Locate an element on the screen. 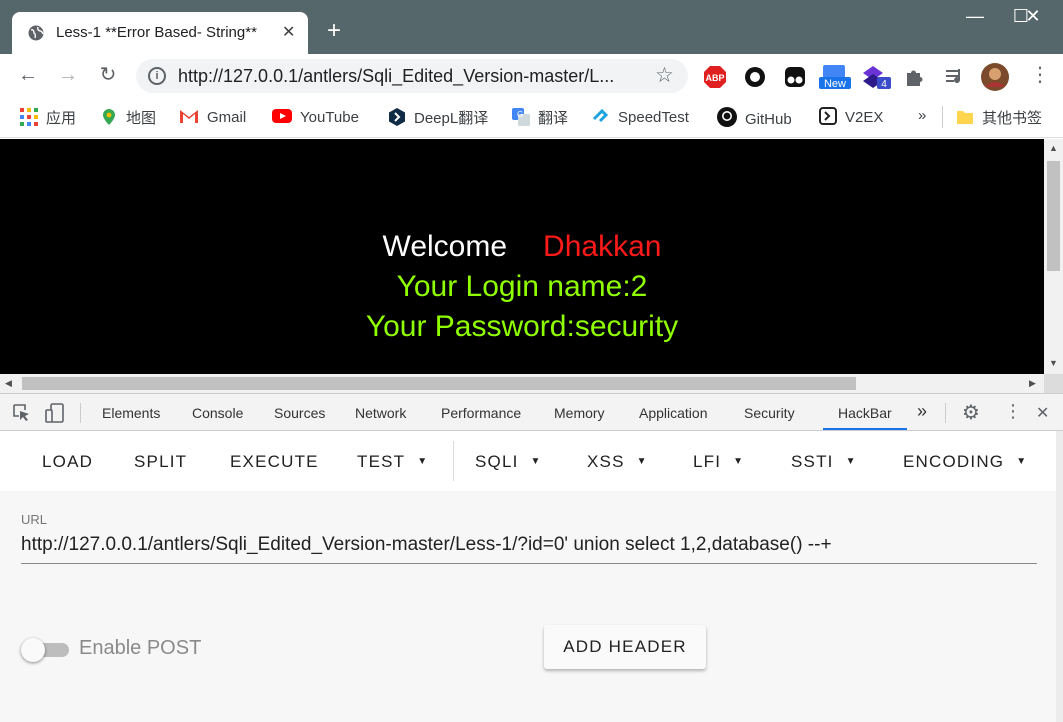 This screenshot has height=722, width=1063. tab-network: Network is located at coordinates (380, 413).